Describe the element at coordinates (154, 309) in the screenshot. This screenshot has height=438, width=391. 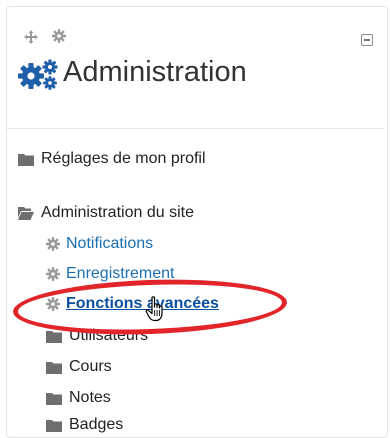
I see `hand-cursor-icon` at that location.